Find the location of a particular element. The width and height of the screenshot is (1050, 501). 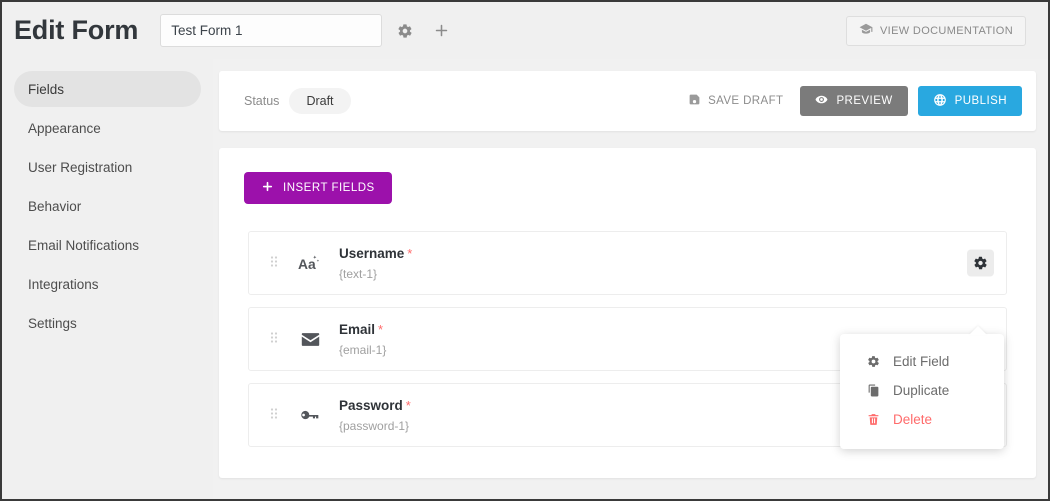

menu-item-label: Duplicate is located at coordinates (921, 390).